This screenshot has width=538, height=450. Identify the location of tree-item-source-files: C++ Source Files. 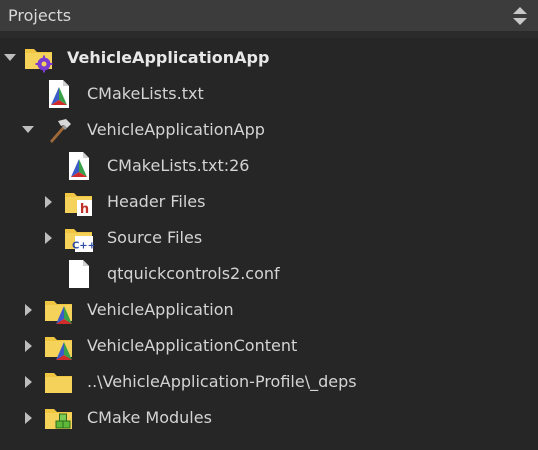
(269, 238).